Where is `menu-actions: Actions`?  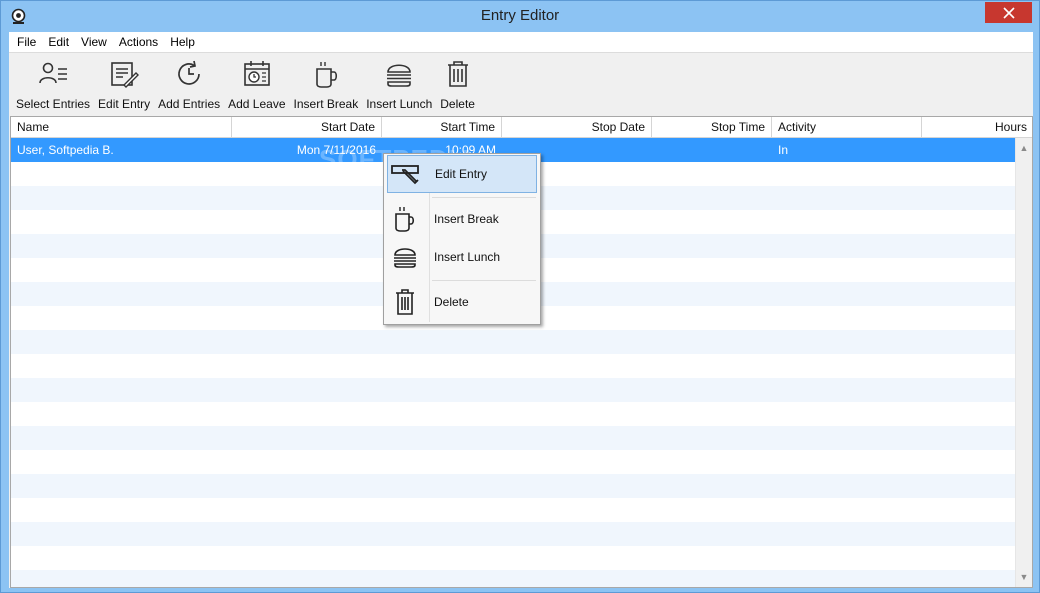
menu-actions: Actions is located at coordinates (138, 42).